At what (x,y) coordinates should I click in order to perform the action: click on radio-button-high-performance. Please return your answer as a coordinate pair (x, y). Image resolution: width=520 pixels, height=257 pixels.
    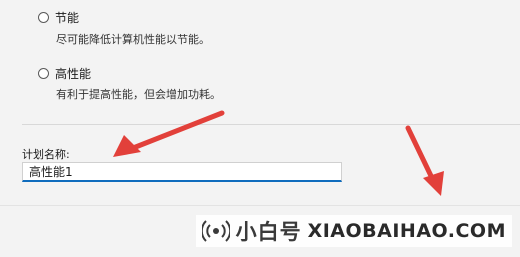
    Looking at the image, I should click on (43, 73).